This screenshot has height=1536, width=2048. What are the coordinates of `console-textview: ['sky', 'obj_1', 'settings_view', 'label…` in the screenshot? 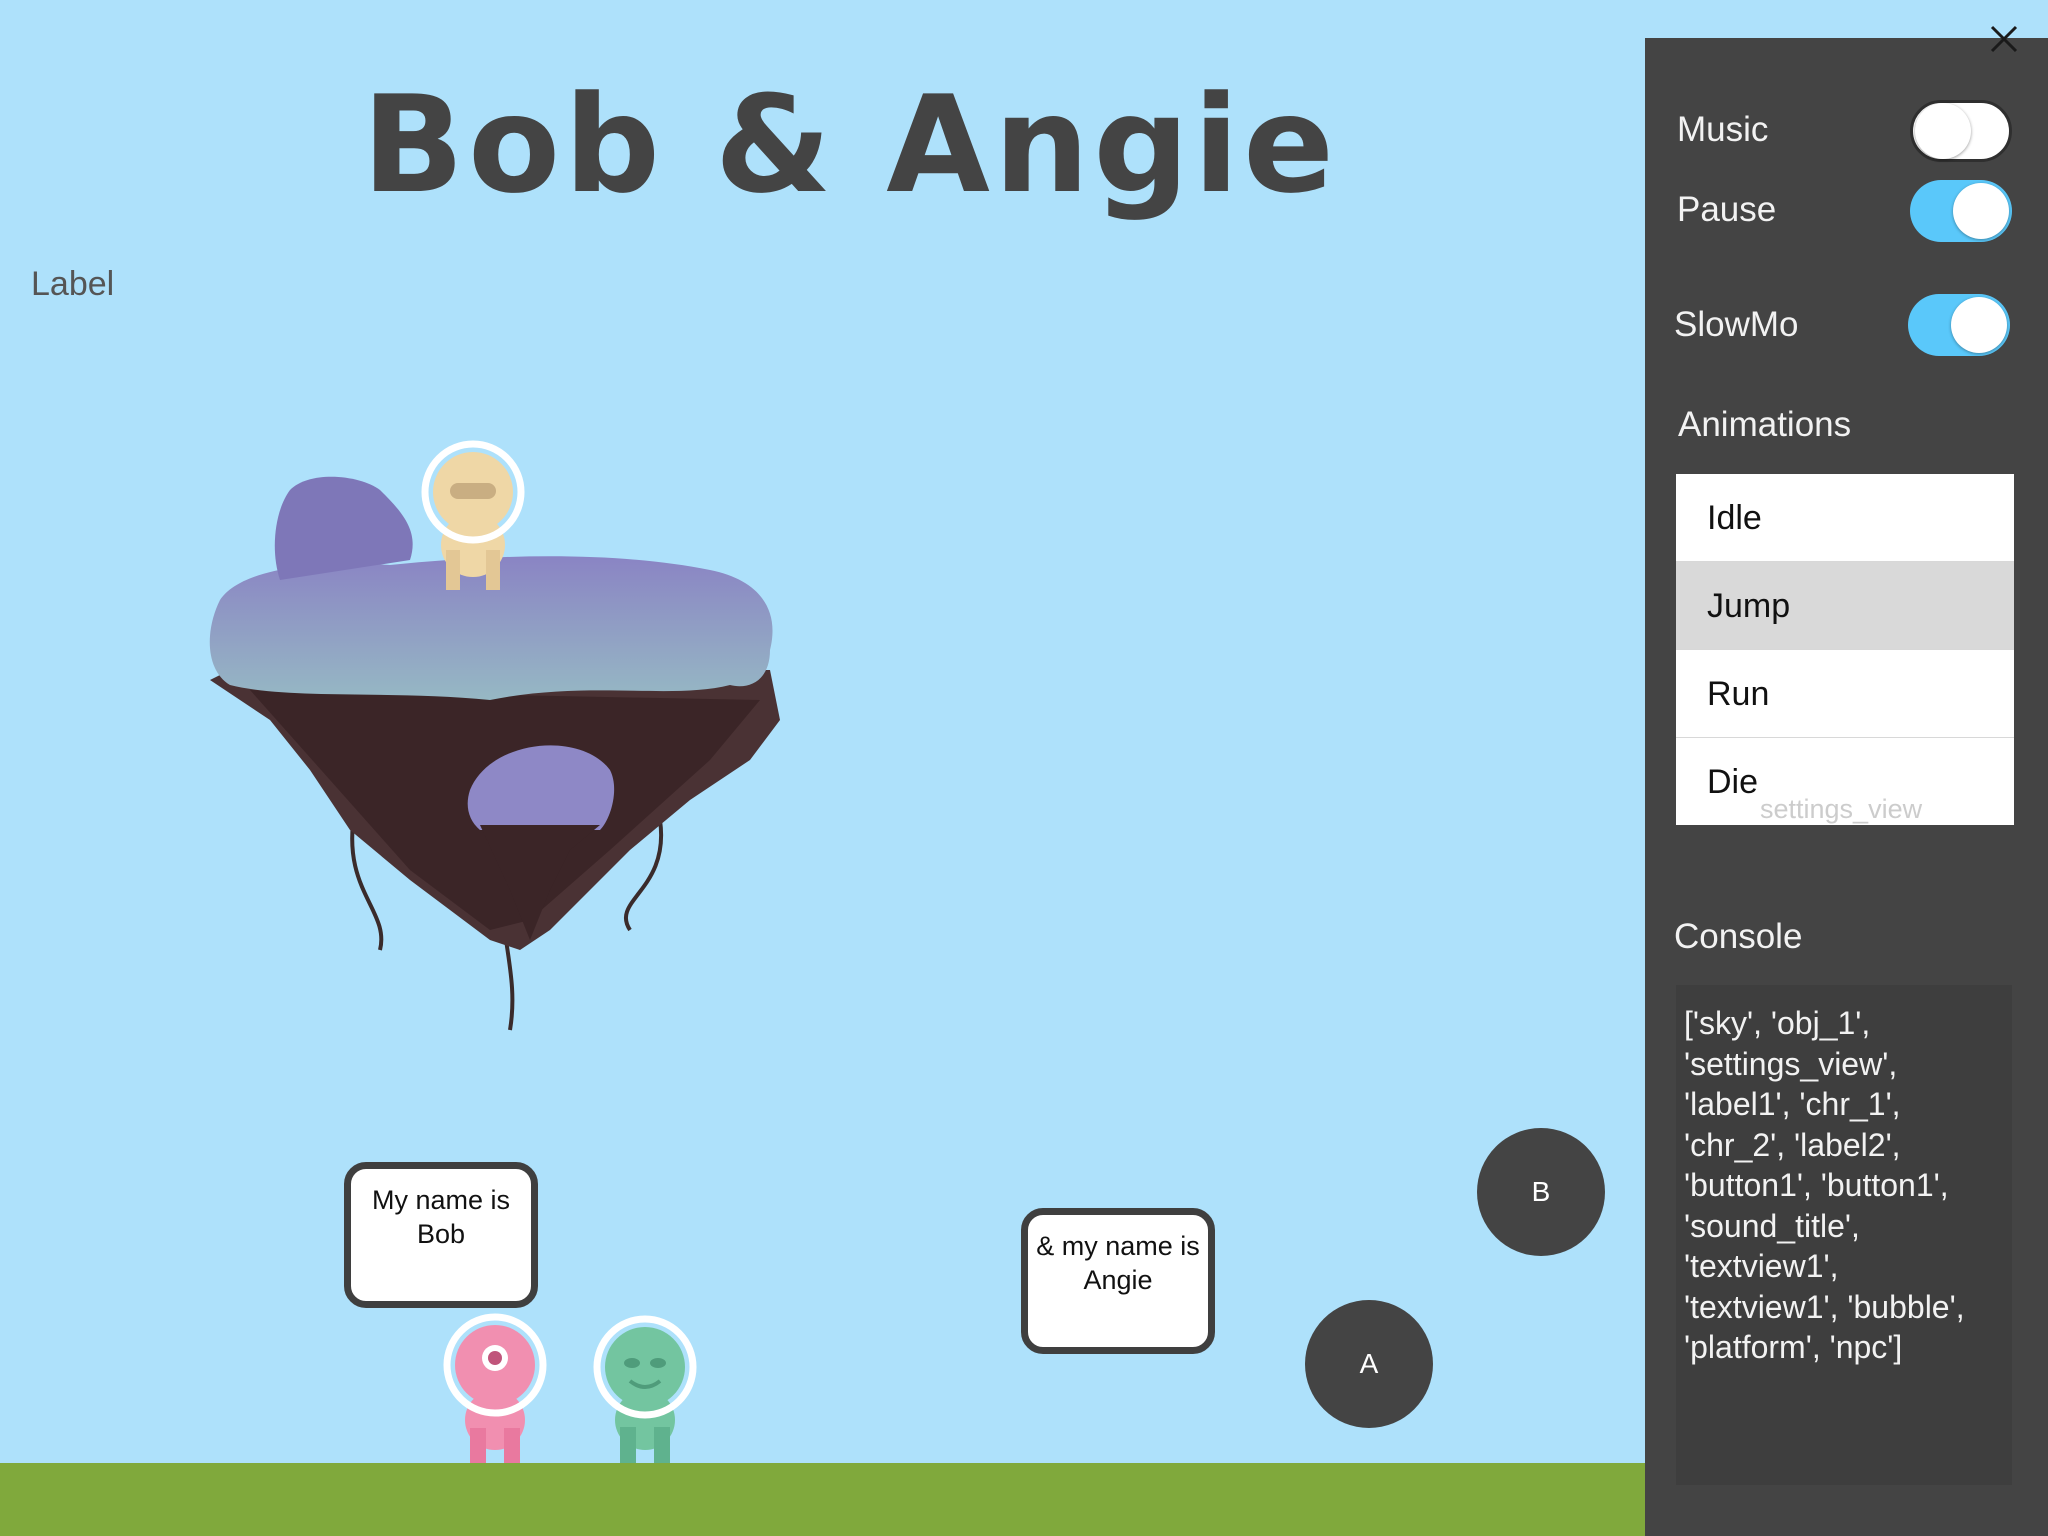 It's located at (1844, 1235).